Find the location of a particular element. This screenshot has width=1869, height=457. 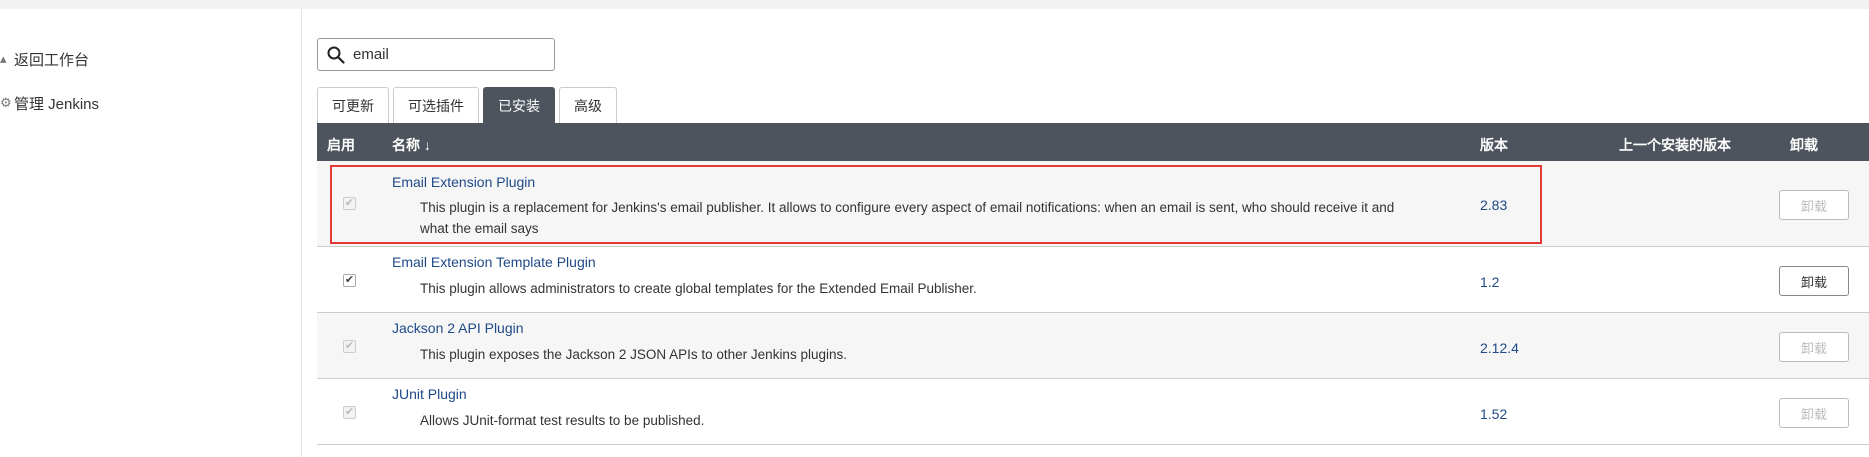

plugin-version-link: 1.2 is located at coordinates (1489, 282).